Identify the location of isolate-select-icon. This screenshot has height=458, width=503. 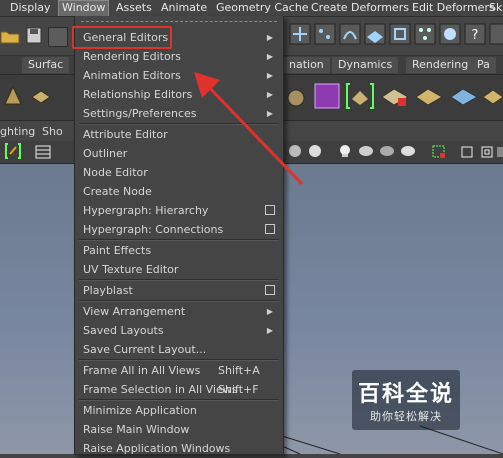
(439, 152).